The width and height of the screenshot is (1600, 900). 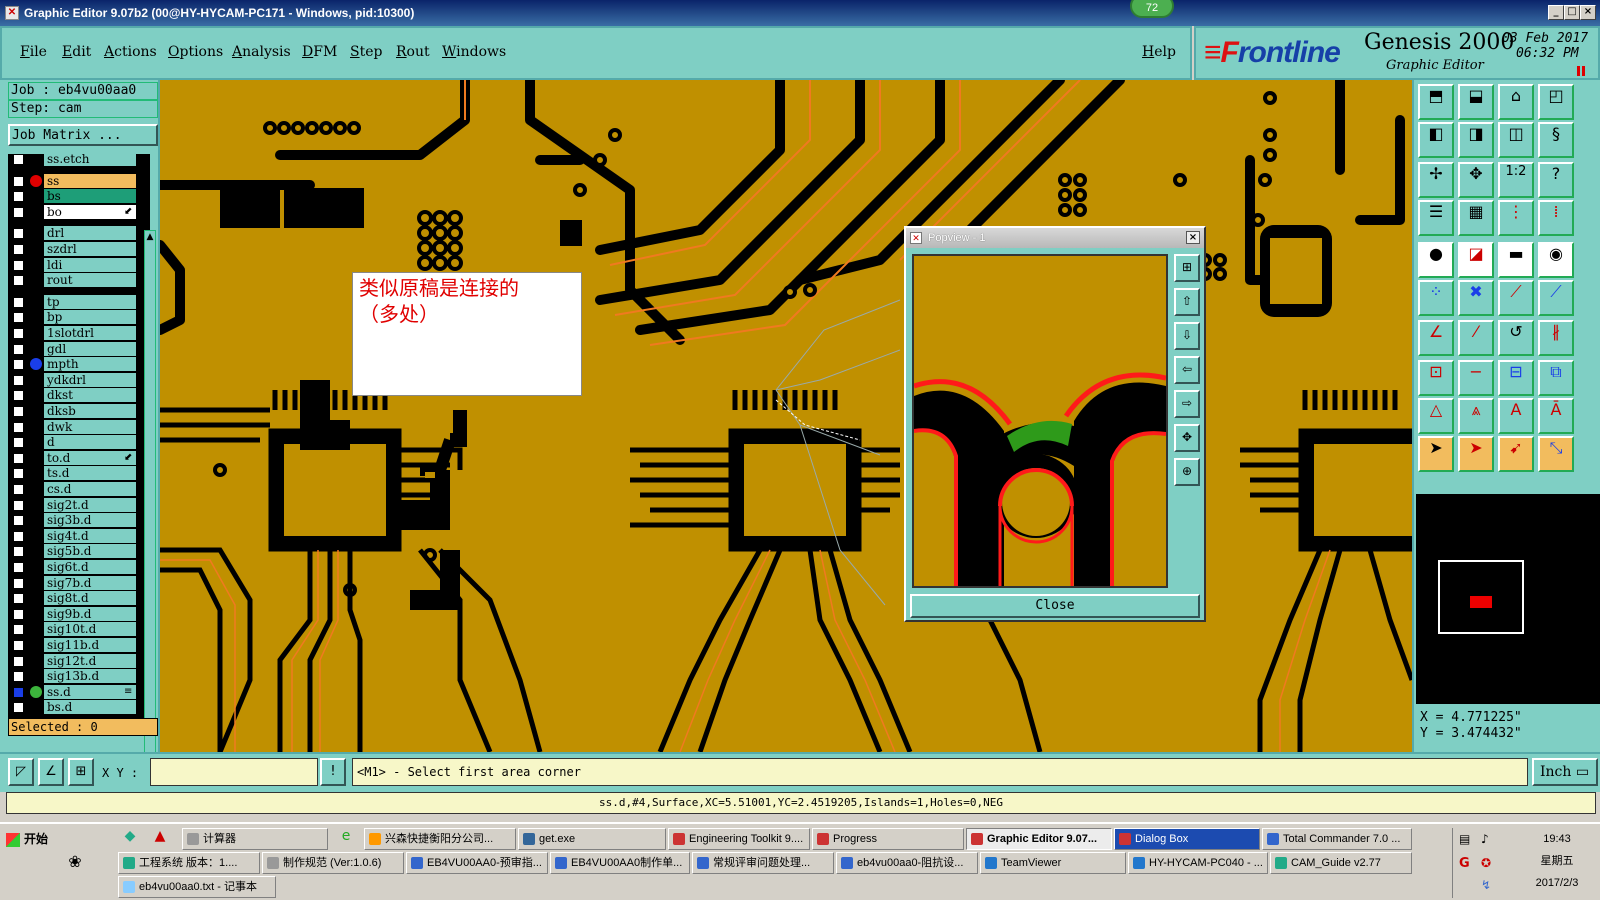 What do you see at coordinates (75, 863) in the screenshot?
I see `color-flower-icon: ❀` at bounding box center [75, 863].